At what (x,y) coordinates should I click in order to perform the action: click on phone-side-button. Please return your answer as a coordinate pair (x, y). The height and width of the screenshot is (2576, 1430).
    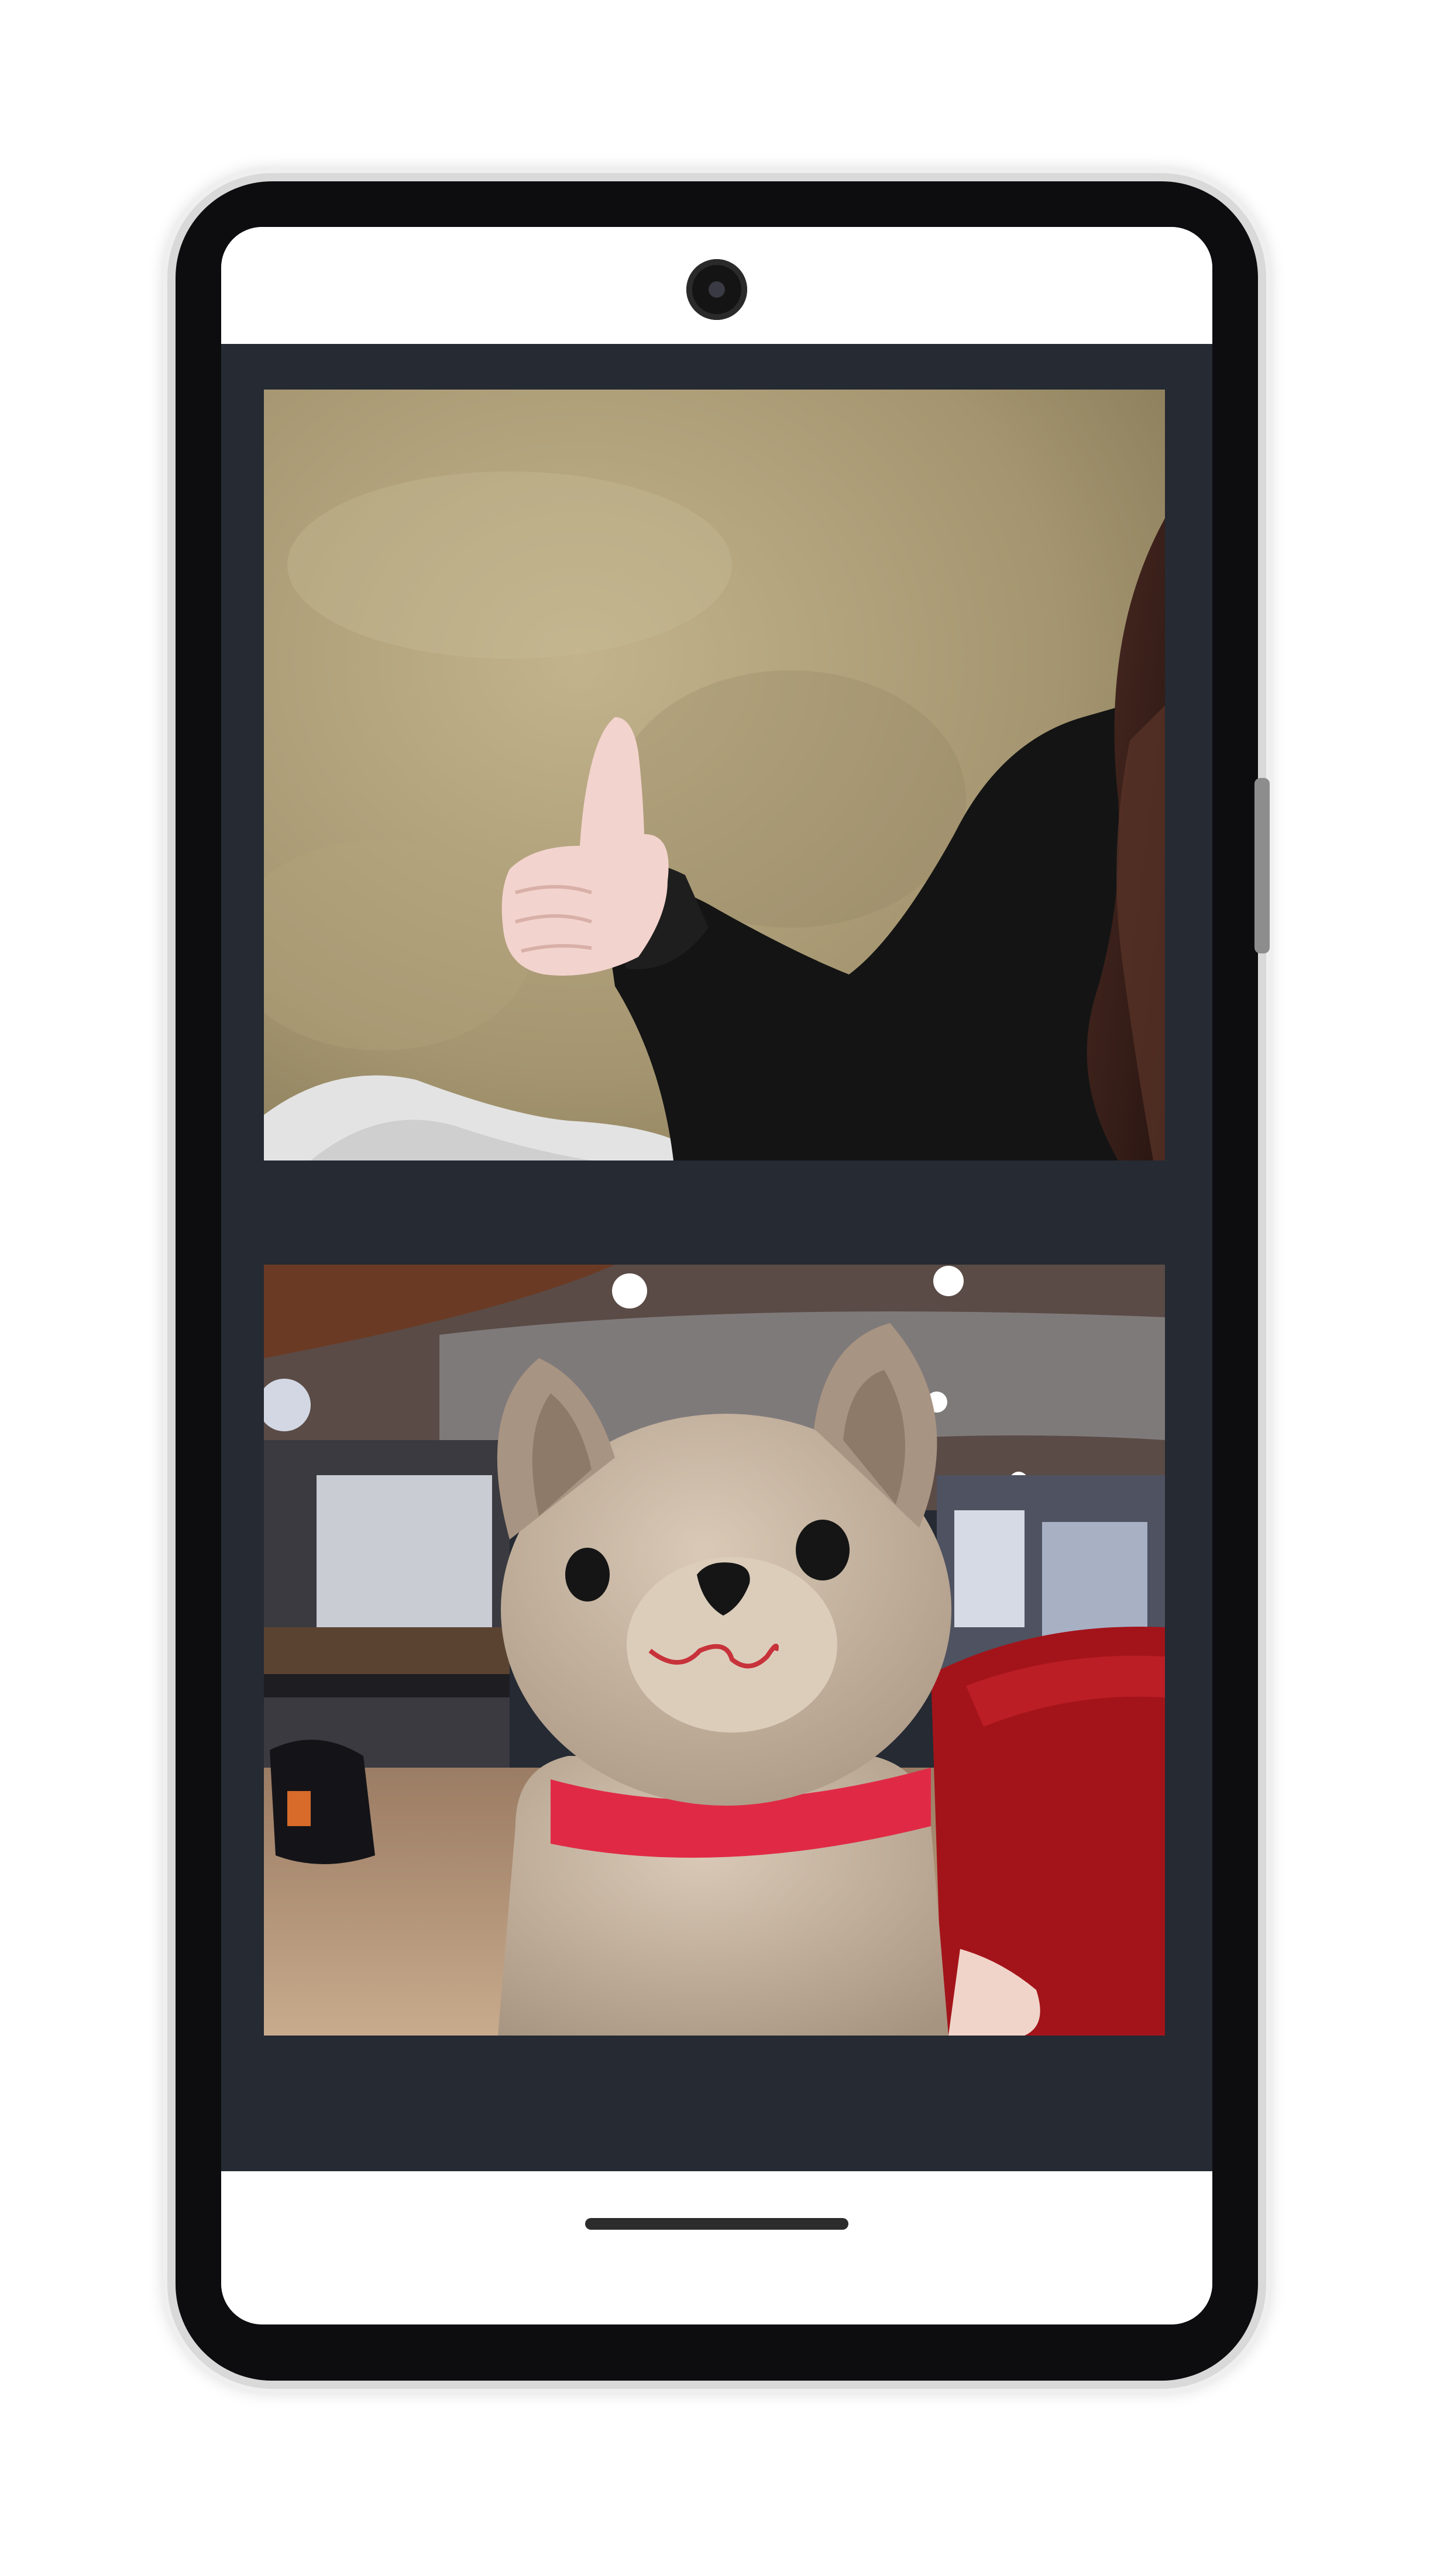
    Looking at the image, I should click on (1262, 865).